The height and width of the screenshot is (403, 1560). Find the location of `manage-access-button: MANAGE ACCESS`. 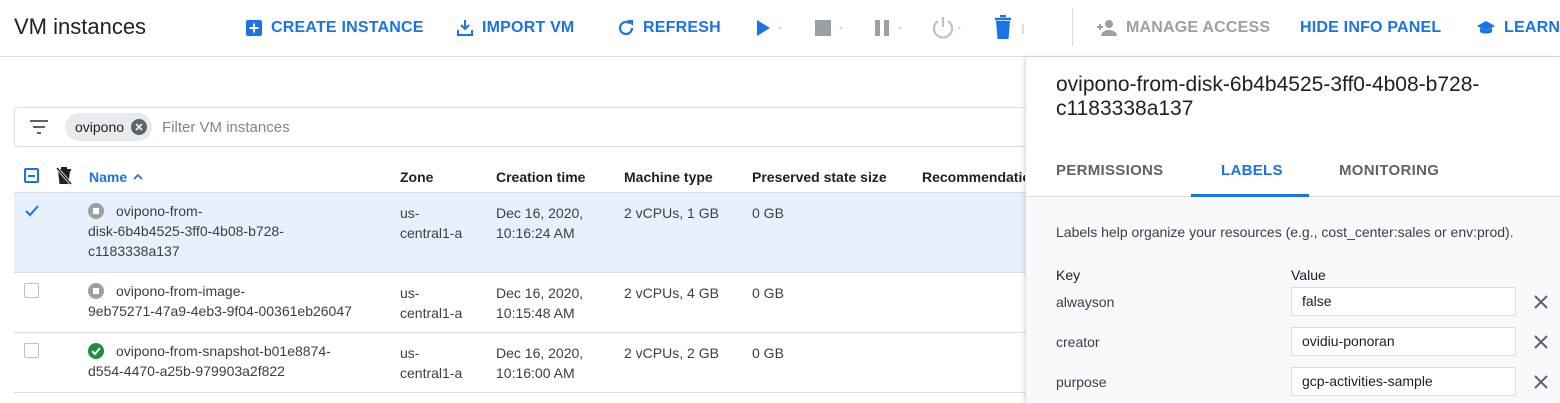

manage-access-button: MANAGE ACCESS is located at coordinates (1183, 28).